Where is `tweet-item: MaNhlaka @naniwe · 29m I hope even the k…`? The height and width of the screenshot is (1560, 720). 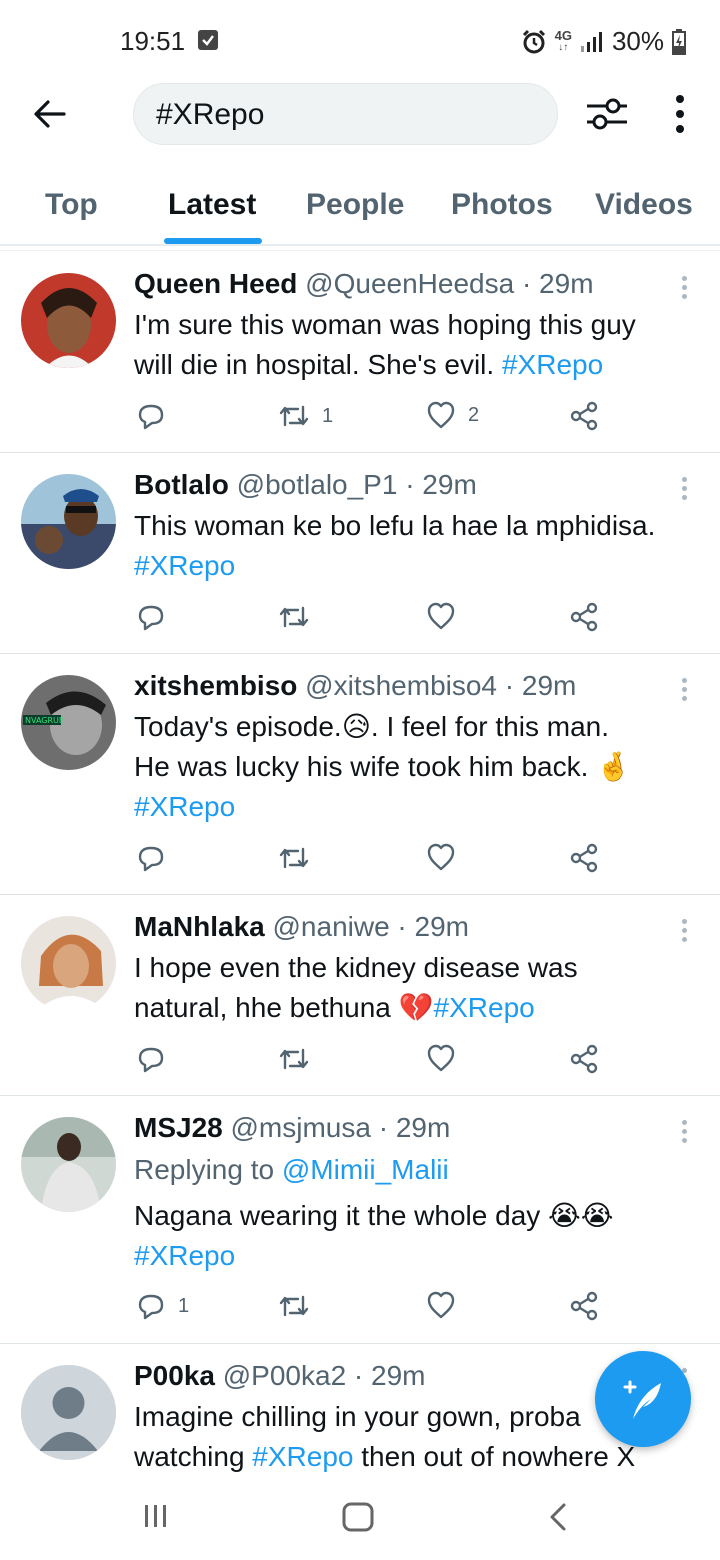
tweet-item: MaNhlaka @naniwe · 29m I hope even the k… is located at coordinates (360, 995).